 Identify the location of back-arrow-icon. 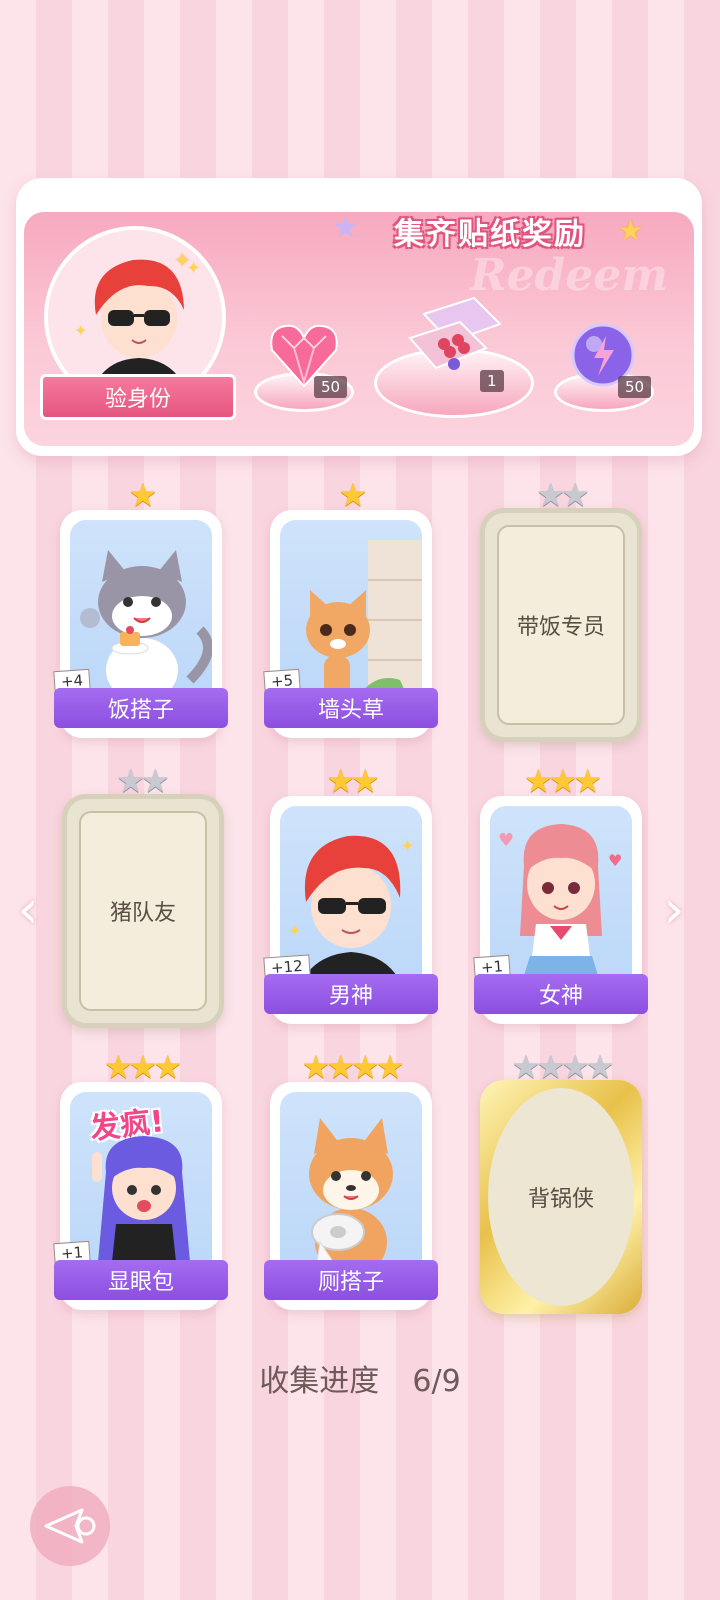
(70, 1526).